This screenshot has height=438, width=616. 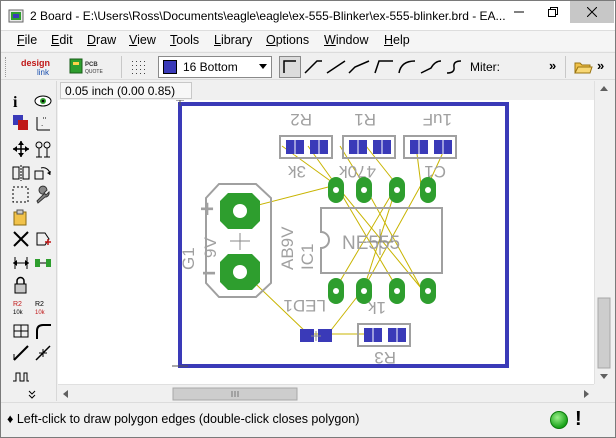 What do you see at coordinates (120, 91) in the screenshot?
I see `coordinate-readout: 0.05 inch (0.00 0.85)` at bounding box center [120, 91].